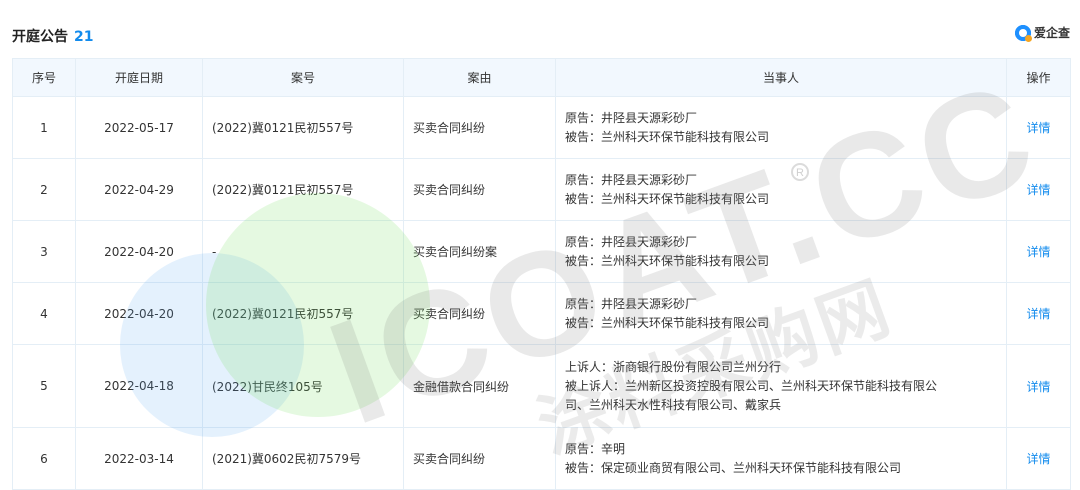  What do you see at coordinates (1023, 33) in the screenshot?
I see `aiqicha-logo-icon` at bounding box center [1023, 33].